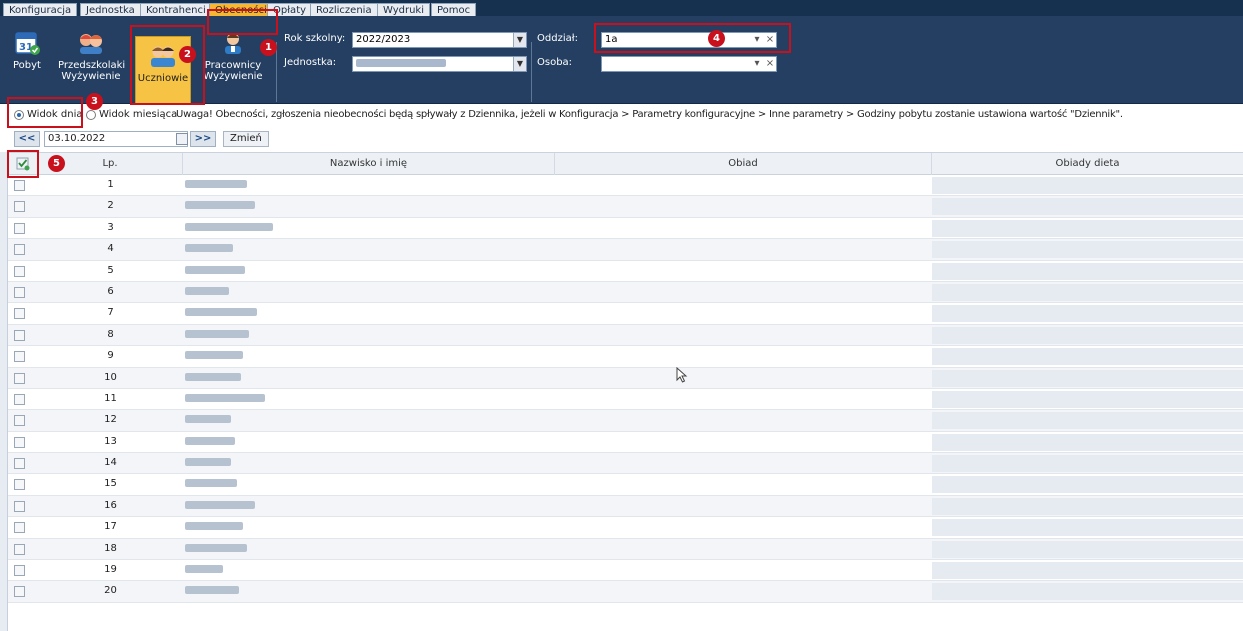 The image size is (1243, 631). Describe the element at coordinates (439, 40) in the screenshot. I see `rok-szkolny-select: 2022/2023 ▼` at that location.